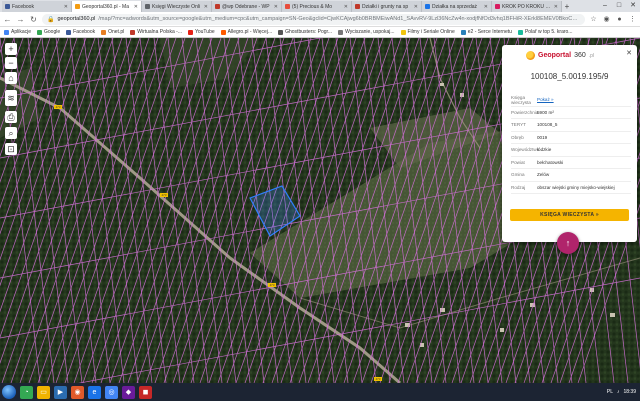  Describe the element at coordinates (457, 6) in the screenshot. I see `browser-tab: Działka na sprzedaż ✕` at that location.